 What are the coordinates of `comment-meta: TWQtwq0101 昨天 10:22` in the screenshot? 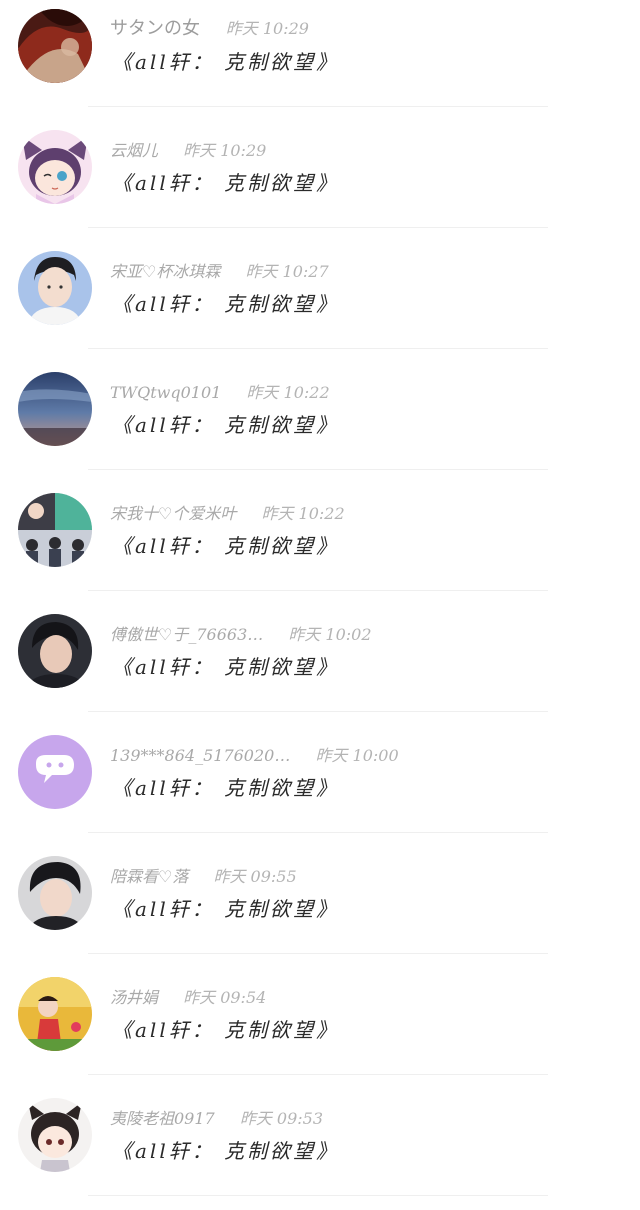 It's located at (220, 391).